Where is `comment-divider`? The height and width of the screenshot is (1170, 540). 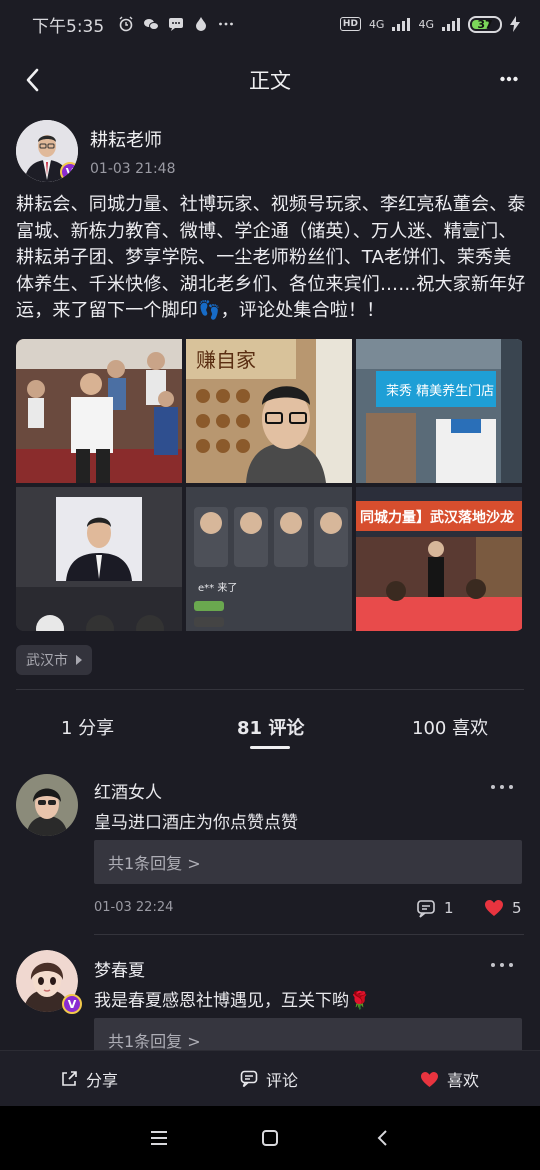
comment-divider is located at coordinates (309, 934).